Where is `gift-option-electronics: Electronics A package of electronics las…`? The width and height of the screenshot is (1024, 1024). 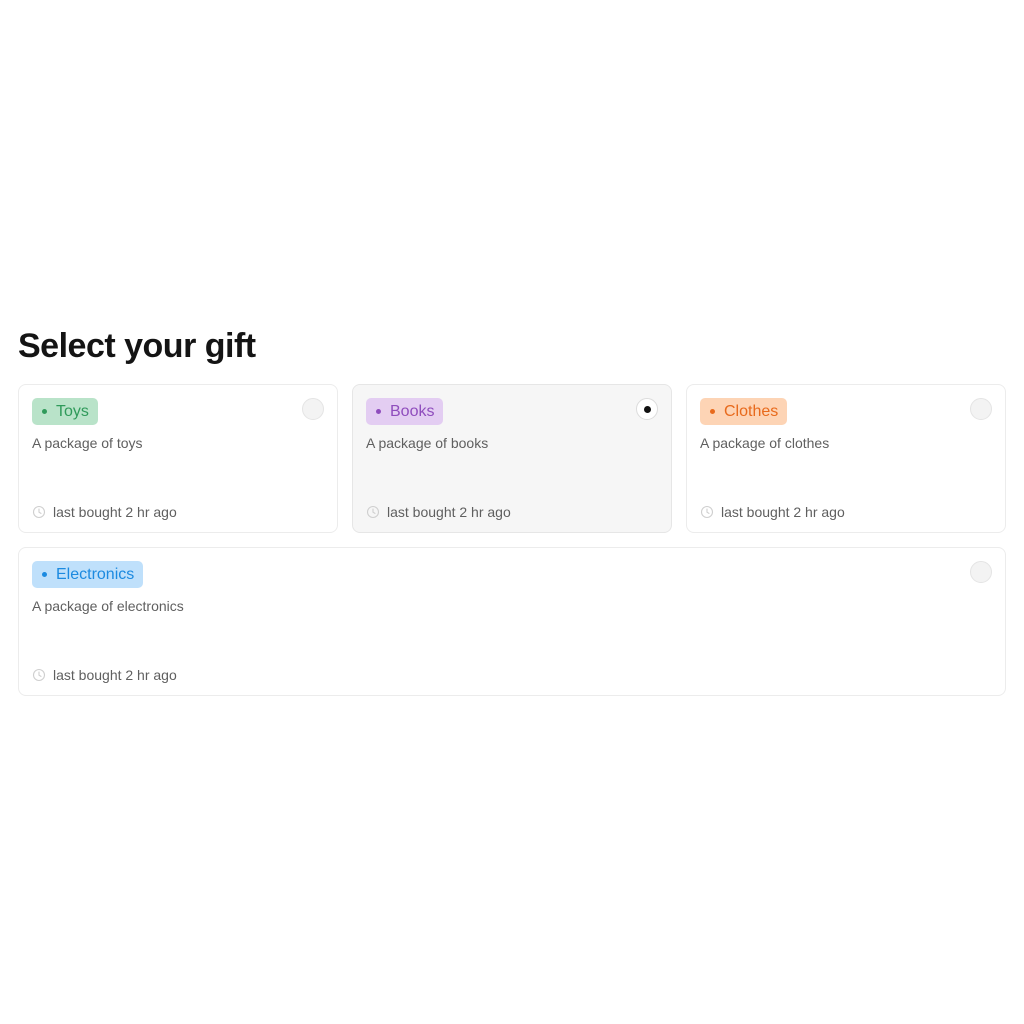 gift-option-electronics: Electronics A package of electronics las… is located at coordinates (512, 621).